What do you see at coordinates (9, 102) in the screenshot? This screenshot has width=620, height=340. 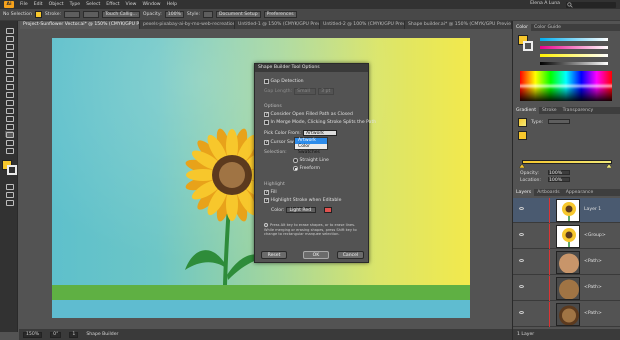 I see `shaper-tool-icon` at bounding box center [9, 102].